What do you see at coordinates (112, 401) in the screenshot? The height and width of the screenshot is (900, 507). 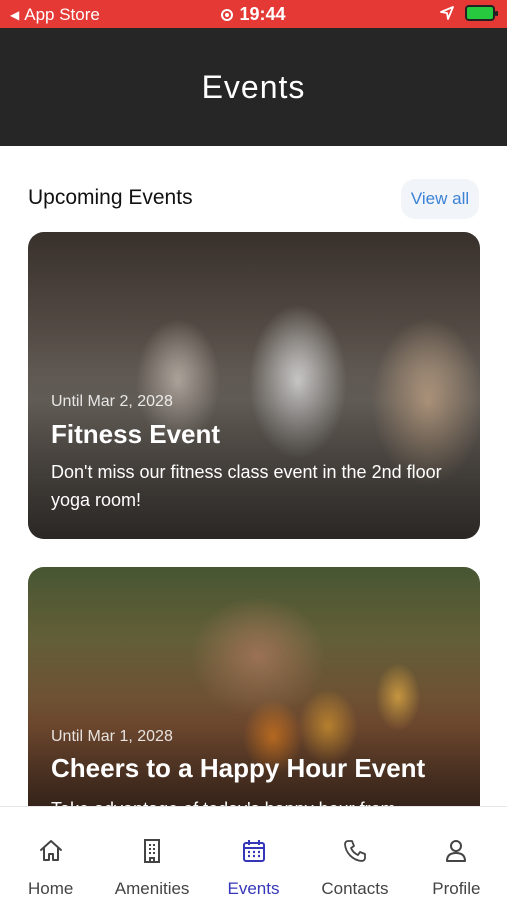 I see `event-date: Until Mar 2, 2028` at bounding box center [112, 401].